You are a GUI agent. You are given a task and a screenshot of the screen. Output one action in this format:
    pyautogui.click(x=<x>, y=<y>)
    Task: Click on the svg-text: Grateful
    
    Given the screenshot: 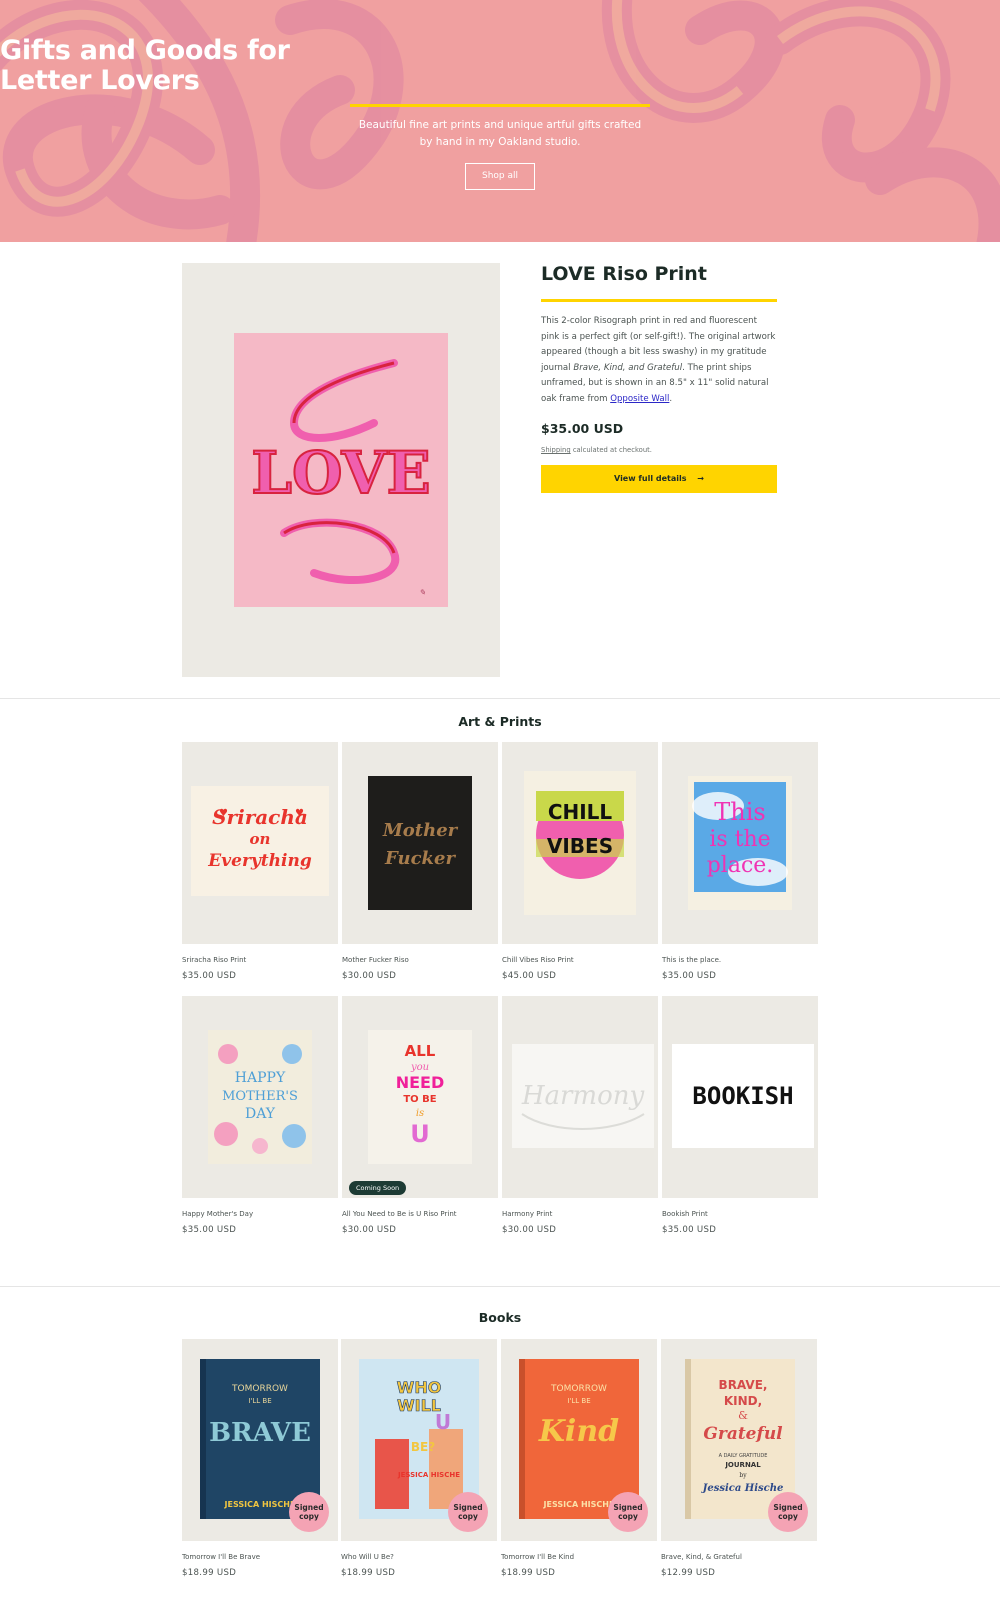 What is the action you would take?
    pyautogui.click(x=743, y=1434)
    